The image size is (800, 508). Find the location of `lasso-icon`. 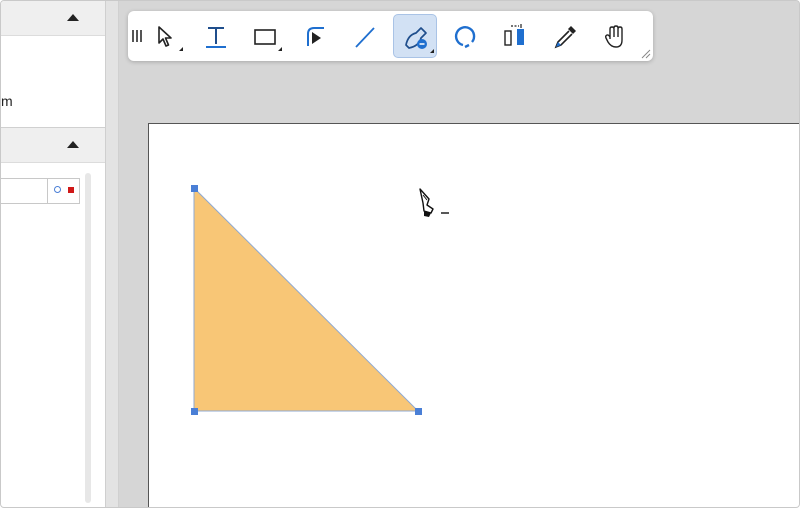

lasso-icon is located at coordinates (465, 37).